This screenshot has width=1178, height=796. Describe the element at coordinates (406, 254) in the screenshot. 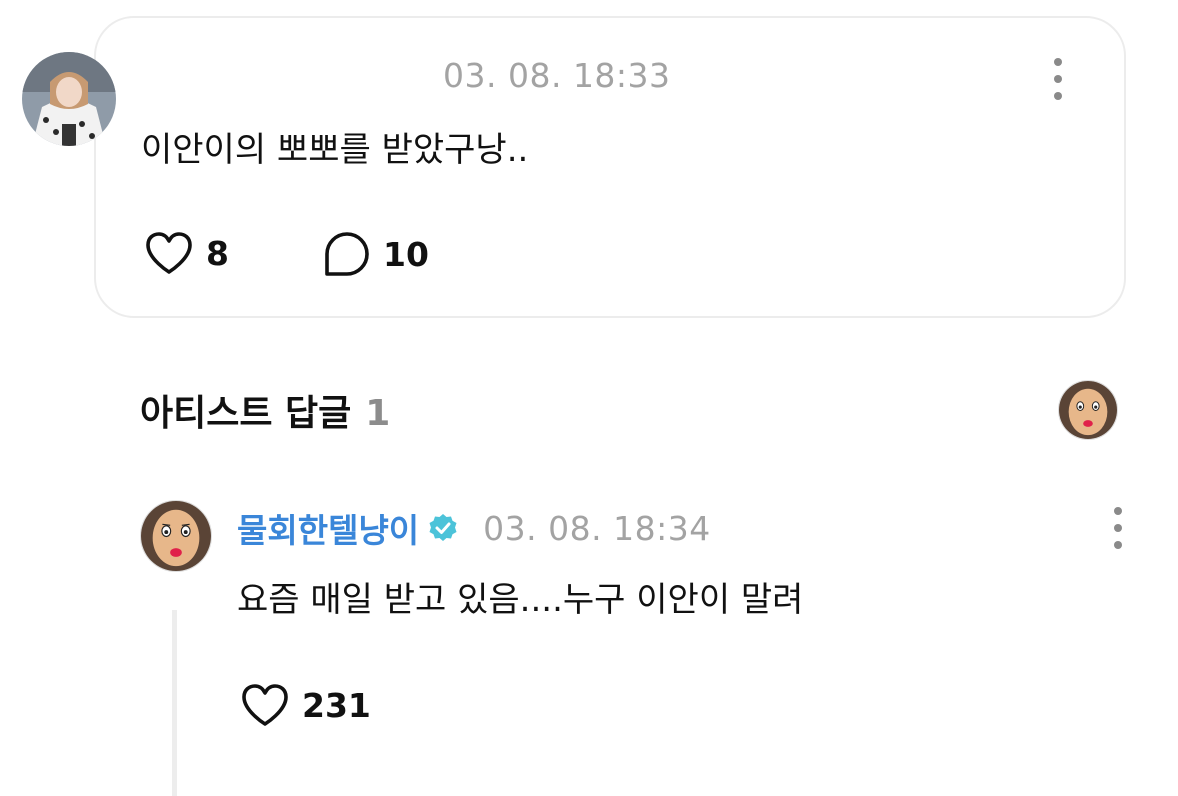

I see `post-comment-count: 10` at that location.